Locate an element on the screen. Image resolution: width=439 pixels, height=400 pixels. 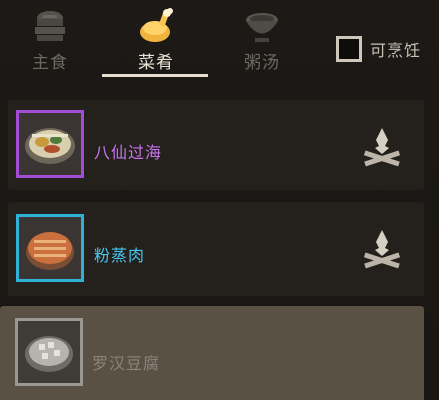
tofu-plate-icon is located at coordinates (49, 354).